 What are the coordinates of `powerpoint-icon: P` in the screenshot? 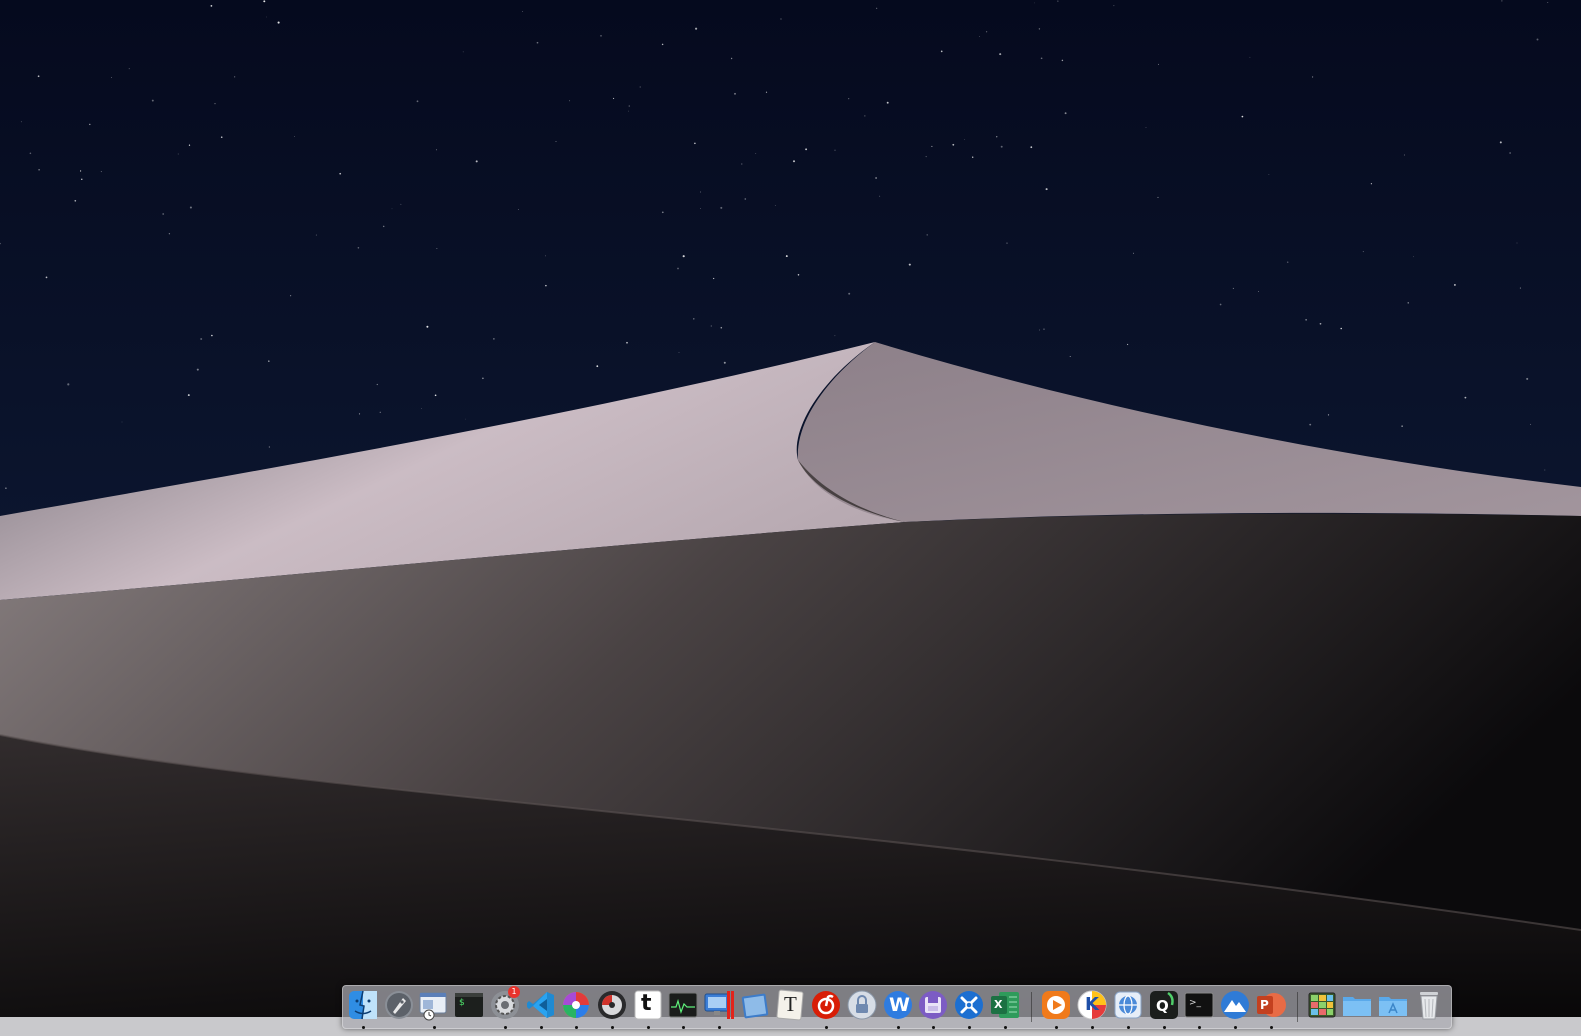 It's located at (1271, 1009).